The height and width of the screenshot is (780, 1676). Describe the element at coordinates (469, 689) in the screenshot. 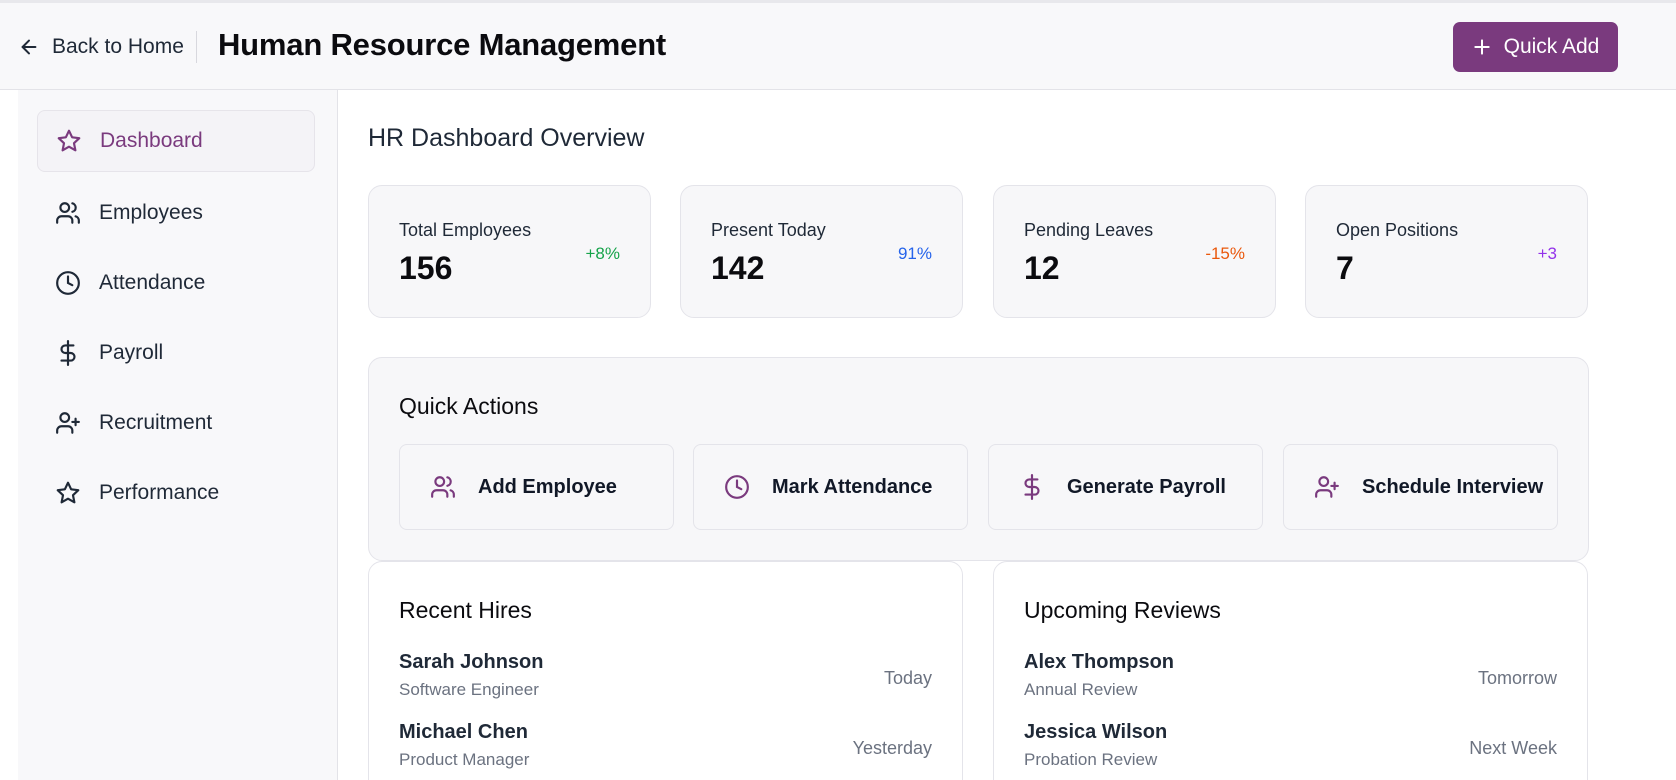

I see `hire-role: Software Engineer` at that location.